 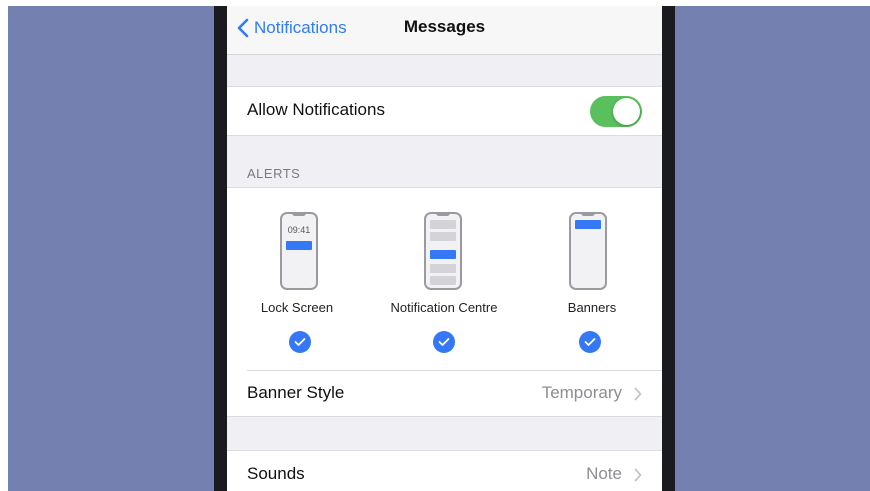 I want to click on banner-style-label: Banner Style, so click(x=296, y=392).